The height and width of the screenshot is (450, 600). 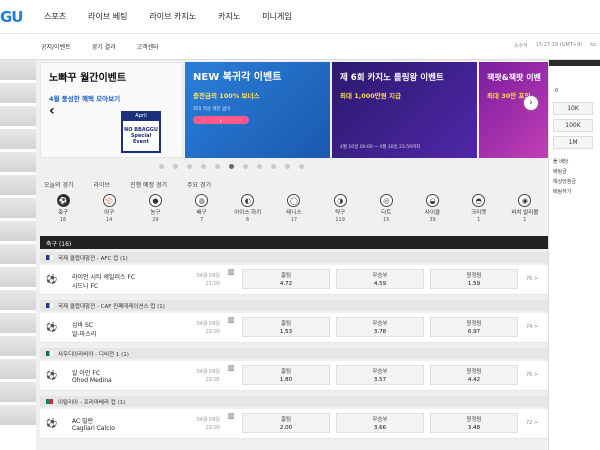 What do you see at coordinates (229, 16) in the screenshot?
I see `nav-casino: 카지노` at bounding box center [229, 16].